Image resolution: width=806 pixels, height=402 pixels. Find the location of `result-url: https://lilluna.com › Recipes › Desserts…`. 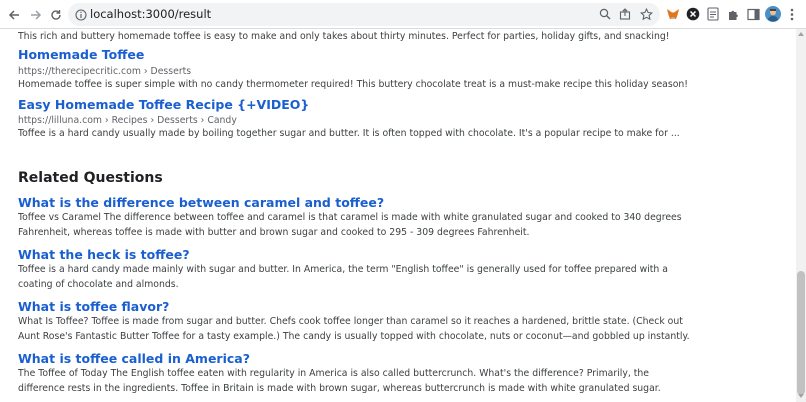

result-url: https://lilluna.com › Recipes › Desserts… is located at coordinates (127, 120).